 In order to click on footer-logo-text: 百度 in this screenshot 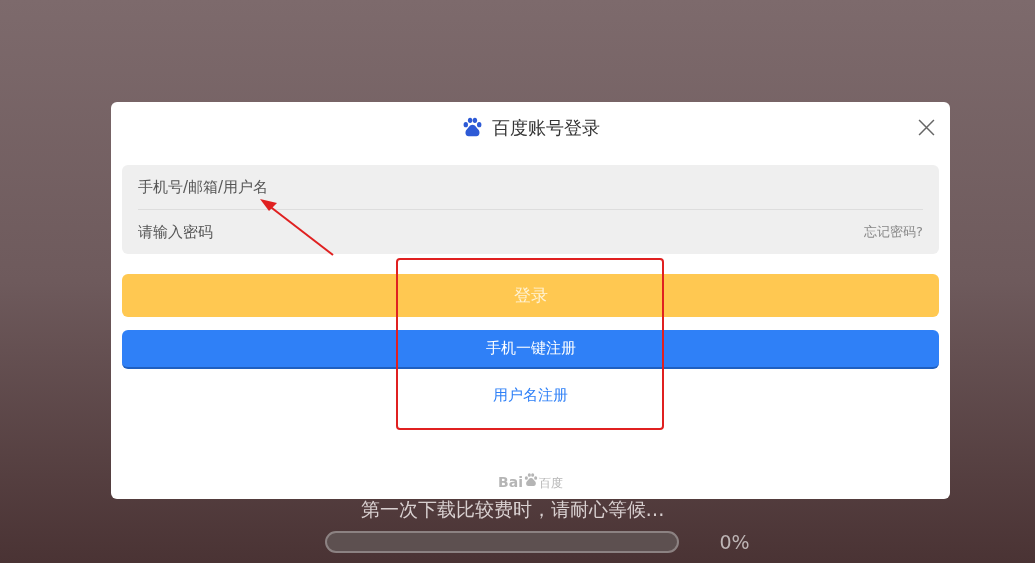, I will do `click(550, 483)`.